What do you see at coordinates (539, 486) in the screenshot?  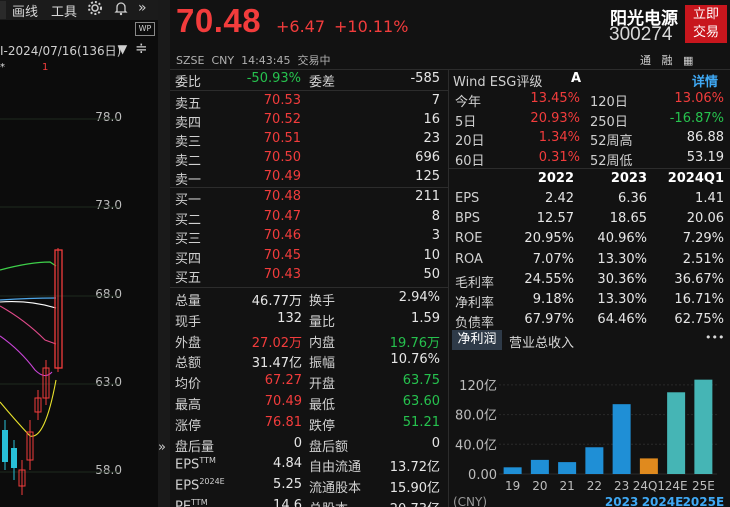 I see `bar-x-tick: 20` at bounding box center [539, 486].